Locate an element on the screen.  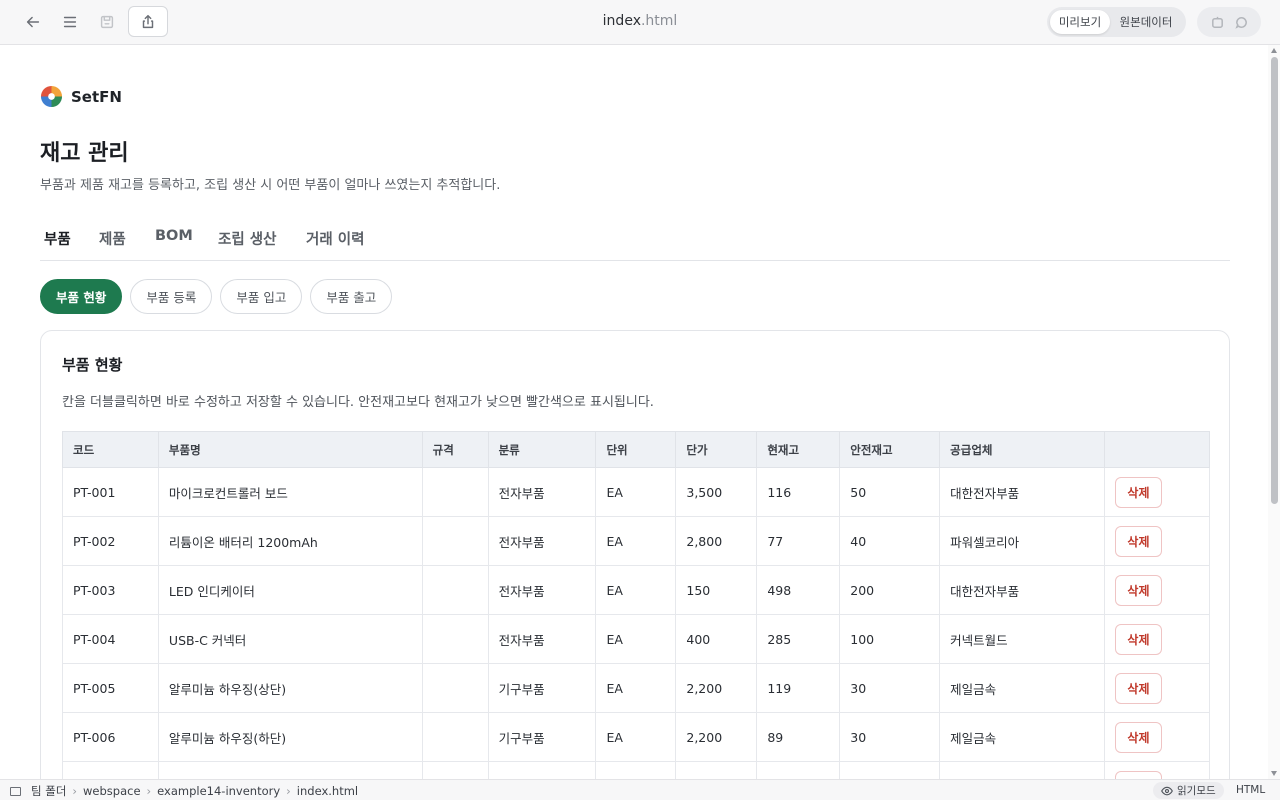
cell-price is located at coordinates (716, 770).